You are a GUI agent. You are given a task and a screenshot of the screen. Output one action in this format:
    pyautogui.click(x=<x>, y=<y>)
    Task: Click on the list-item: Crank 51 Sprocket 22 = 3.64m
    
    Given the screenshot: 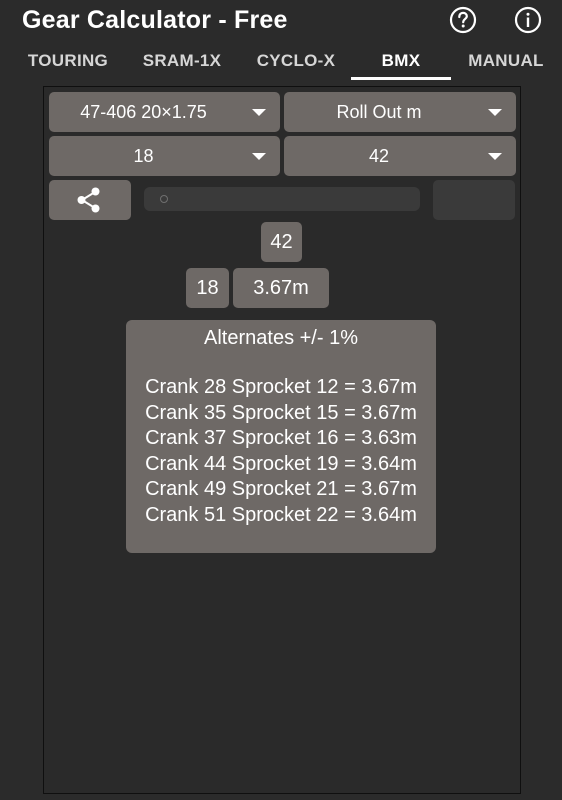 What is the action you would take?
    pyautogui.click(x=281, y=514)
    